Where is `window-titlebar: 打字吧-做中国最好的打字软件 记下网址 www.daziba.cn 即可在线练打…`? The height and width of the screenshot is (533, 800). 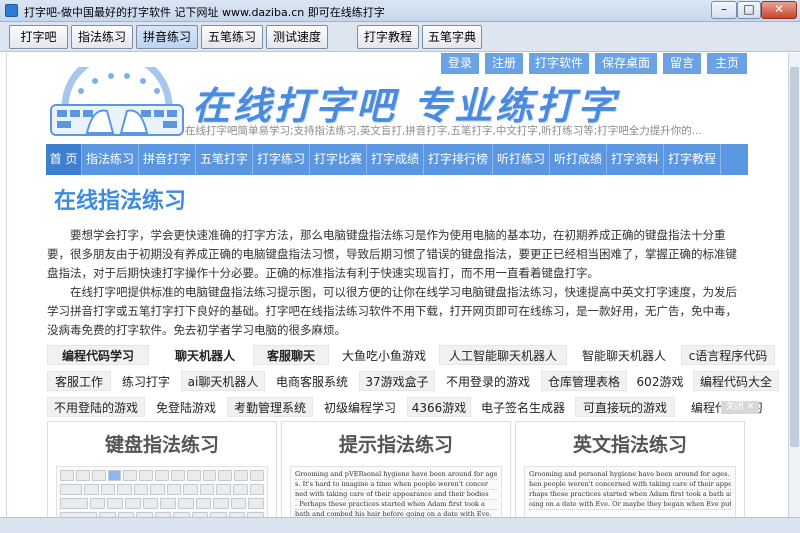
window-titlebar: 打字吧-做中国最好的打字软件 记下网址 www.daziba.cn 即可在线练打… is located at coordinates (400, 11).